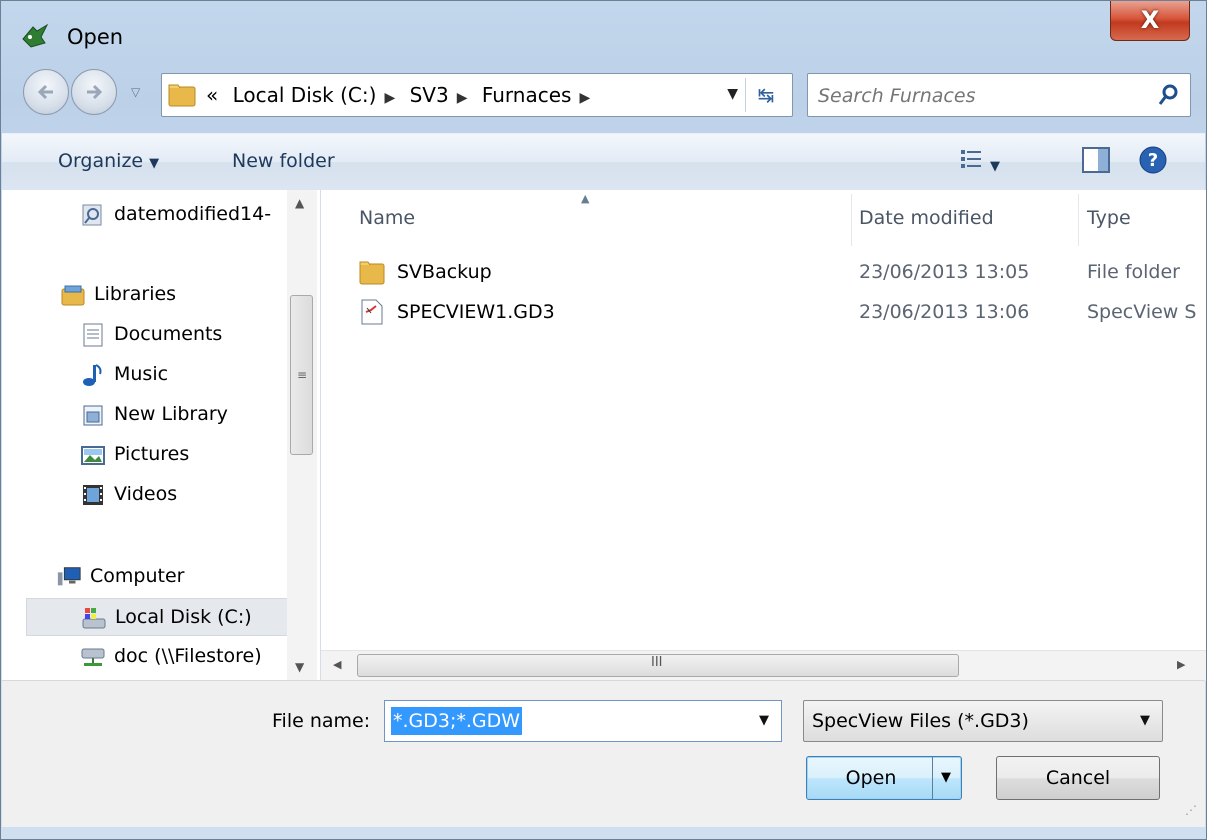 Image resolution: width=1207 pixels, height=840 pixels. I want to click on close-icon: X, so click(1150, 20).